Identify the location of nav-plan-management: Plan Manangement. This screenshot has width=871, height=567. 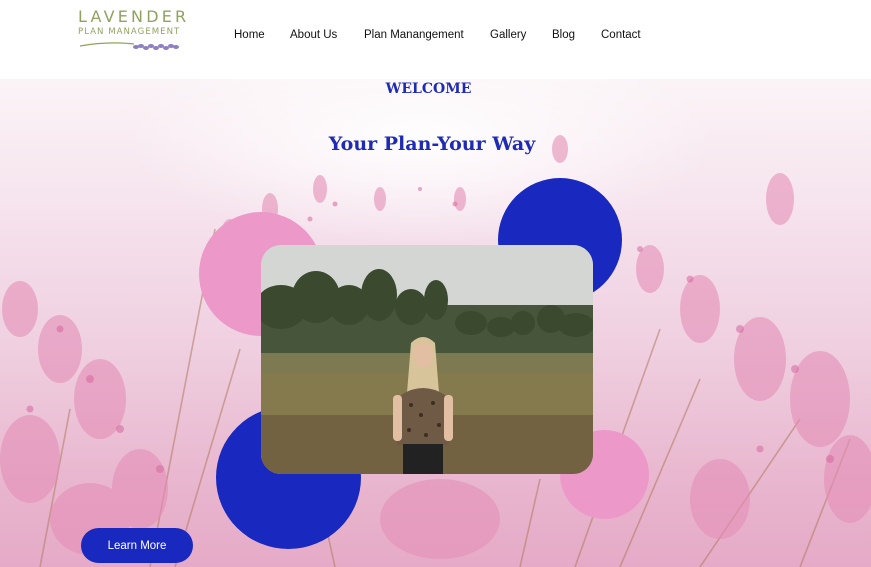
(414, 35).